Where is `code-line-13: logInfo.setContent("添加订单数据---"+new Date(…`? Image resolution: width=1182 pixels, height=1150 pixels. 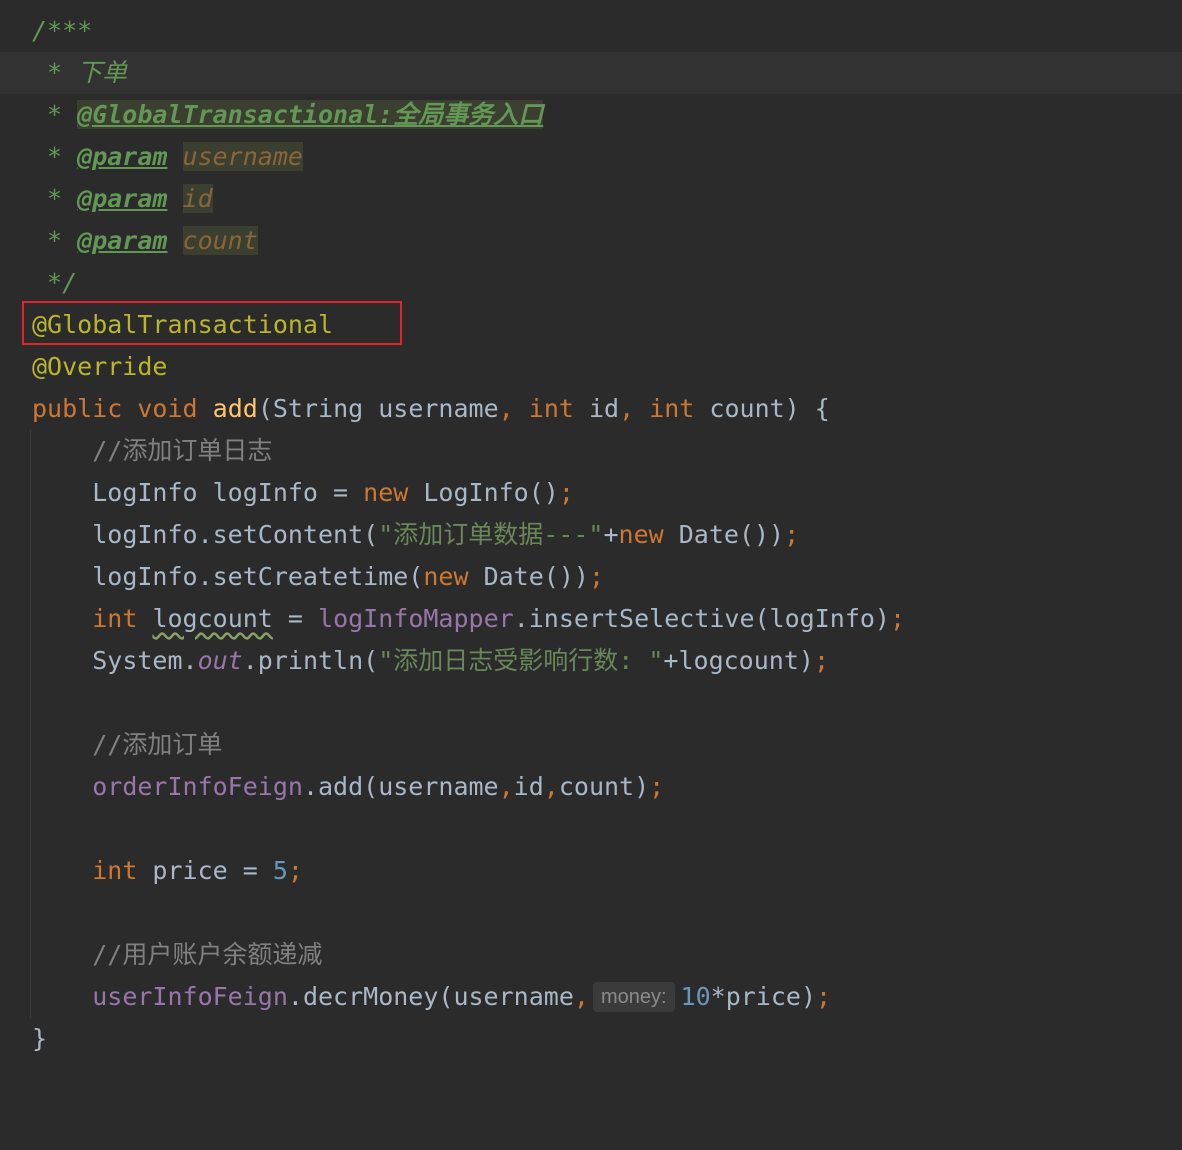 code-line-13: logInfo.setContent("添加订单数据---"+new Date(… is located at coordinates (446, 534).